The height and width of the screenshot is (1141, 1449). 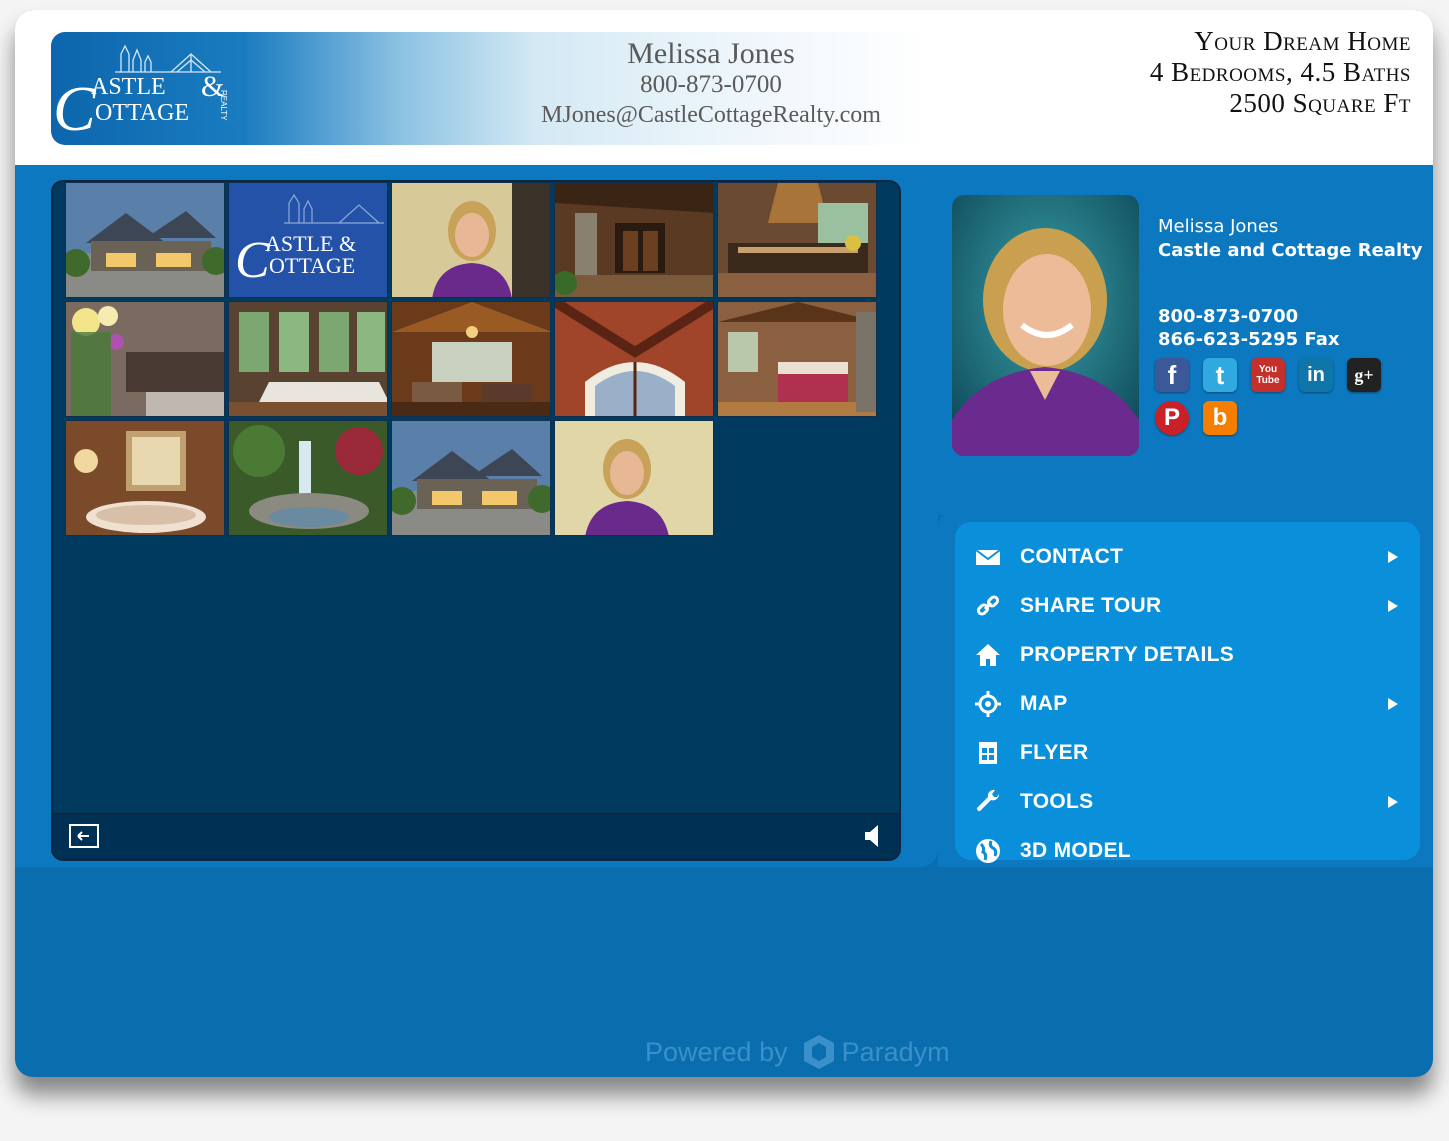 What do you see at coordinates (818, 1052) in the screenshot?
I see `paradym-logo-icon` at bounding box center [818, 1052].